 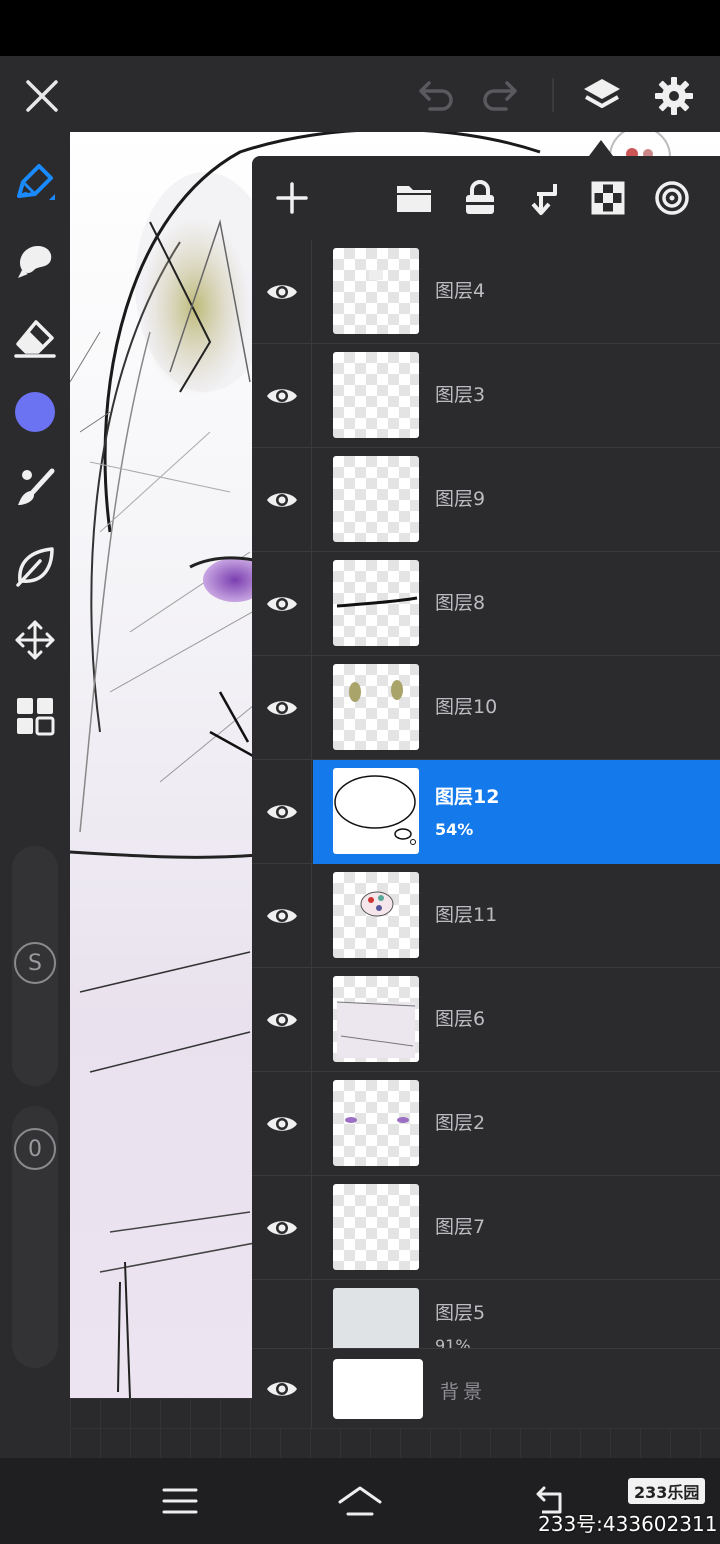 What do you see at coordinates (35, 963) in the screenshot?
I see `size-slider-knob: S` at bounding box center [35, 963].